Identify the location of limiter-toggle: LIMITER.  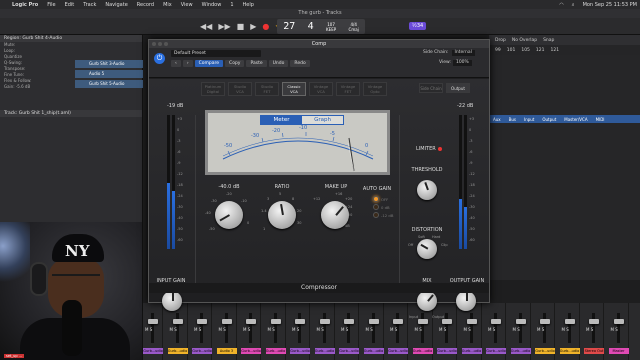
(429, 149).